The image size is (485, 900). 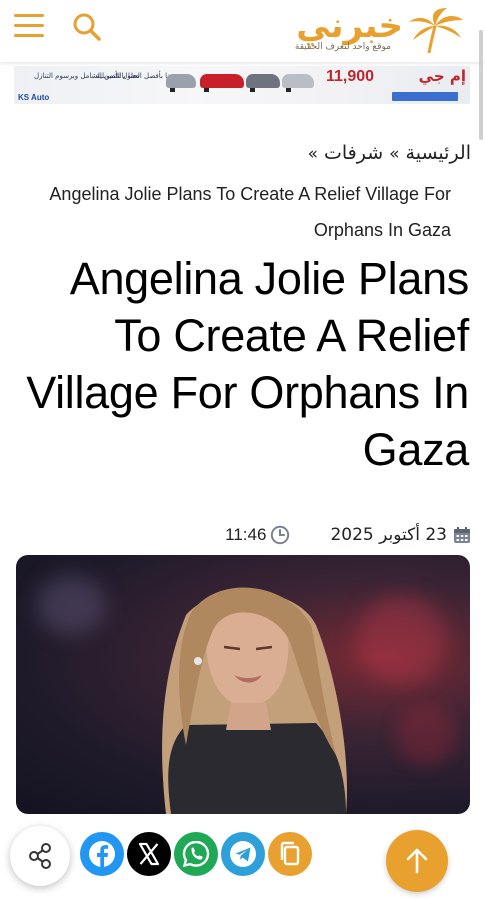 I want to click on breadcrumb-home: الرئيسية, so click(x=438, y=153).